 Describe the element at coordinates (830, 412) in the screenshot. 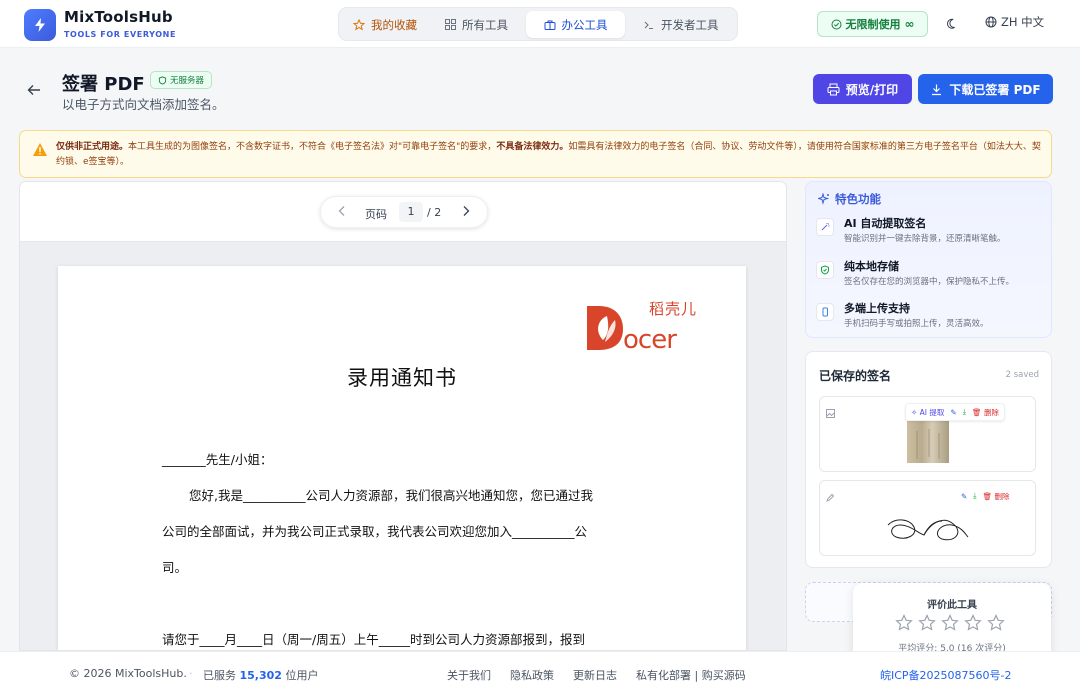

I see `image-icon` at that location.